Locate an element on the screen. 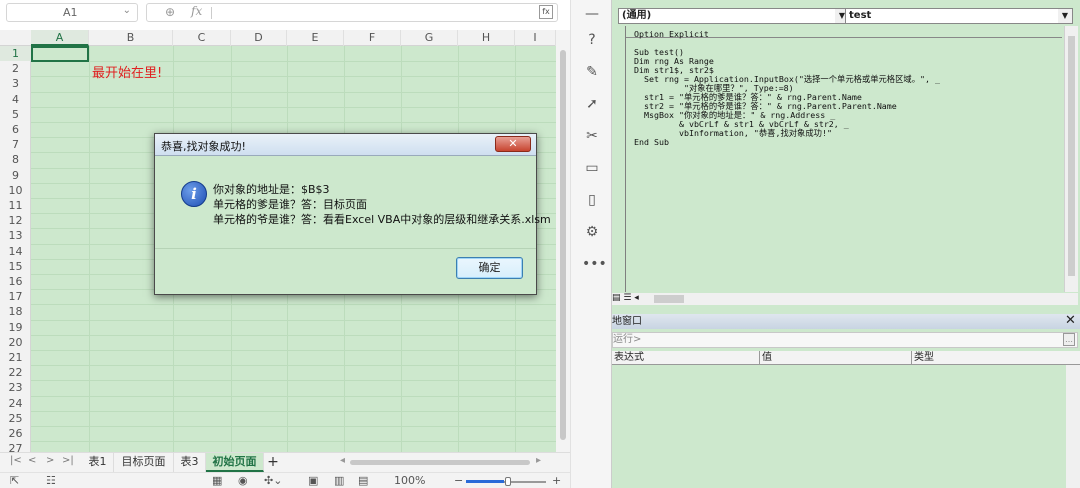 This screenshot has height=488, width=1080. locals-list is located at coordinates (846, 426).